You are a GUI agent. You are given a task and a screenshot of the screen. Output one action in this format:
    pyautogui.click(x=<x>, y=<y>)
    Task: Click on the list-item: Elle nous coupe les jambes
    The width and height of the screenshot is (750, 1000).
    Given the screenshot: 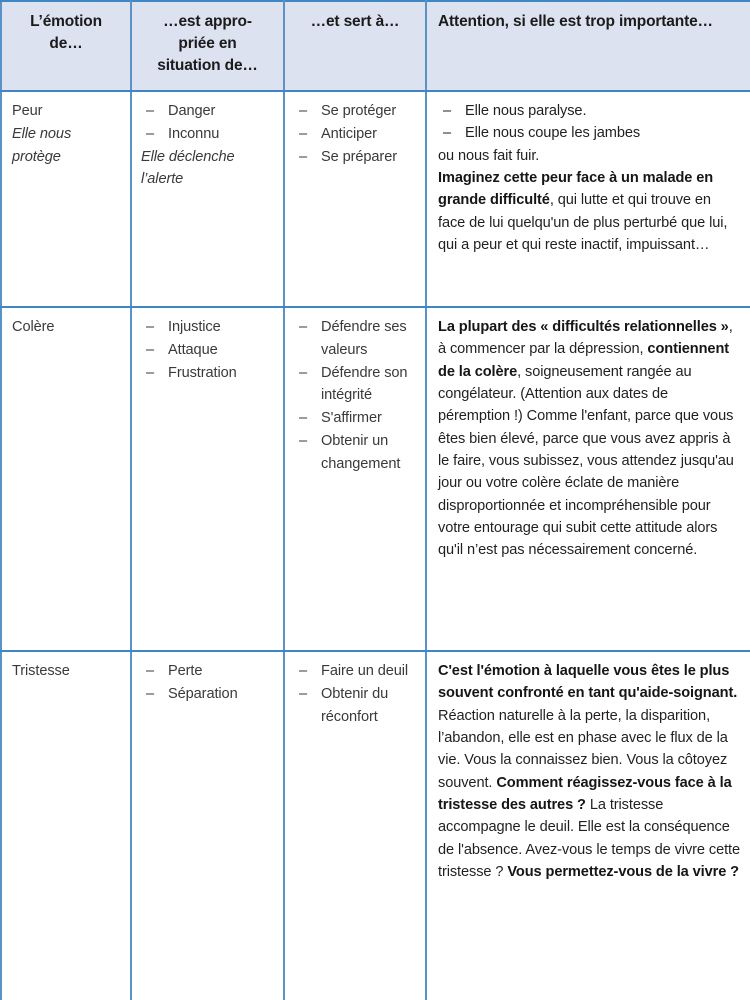 What is the action you would take?
    pyautogui.click(x=589, y=133)
    